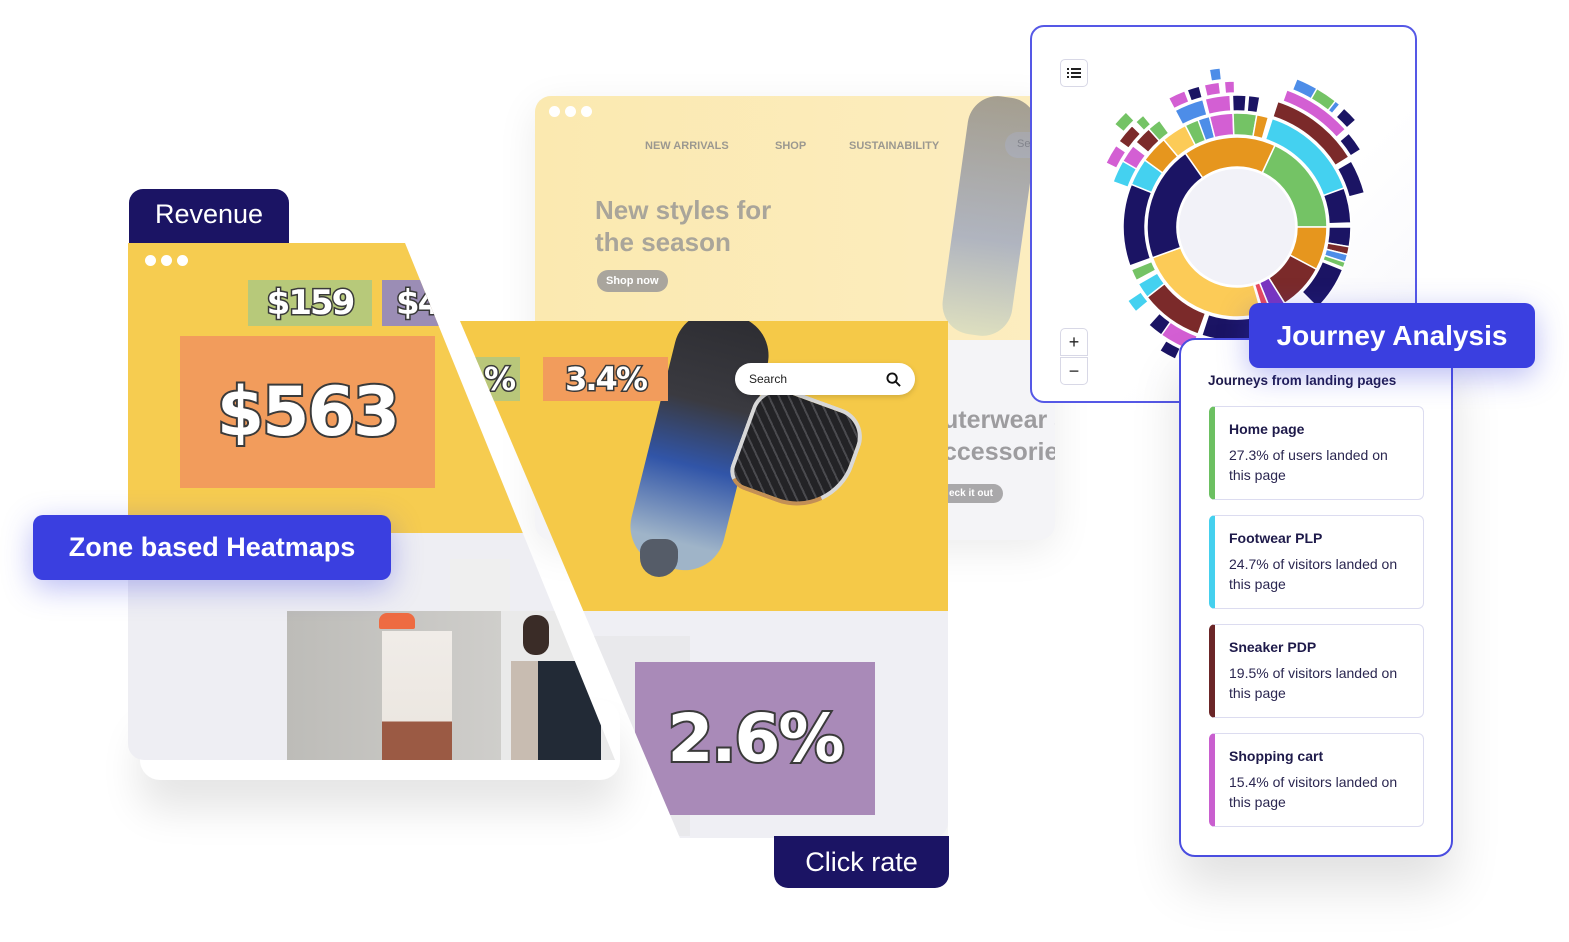 This screenshot has width=1569, height=942. I want to click on zone-heatmaps-badge: Zone based Heatmaps, so click(212, 547).